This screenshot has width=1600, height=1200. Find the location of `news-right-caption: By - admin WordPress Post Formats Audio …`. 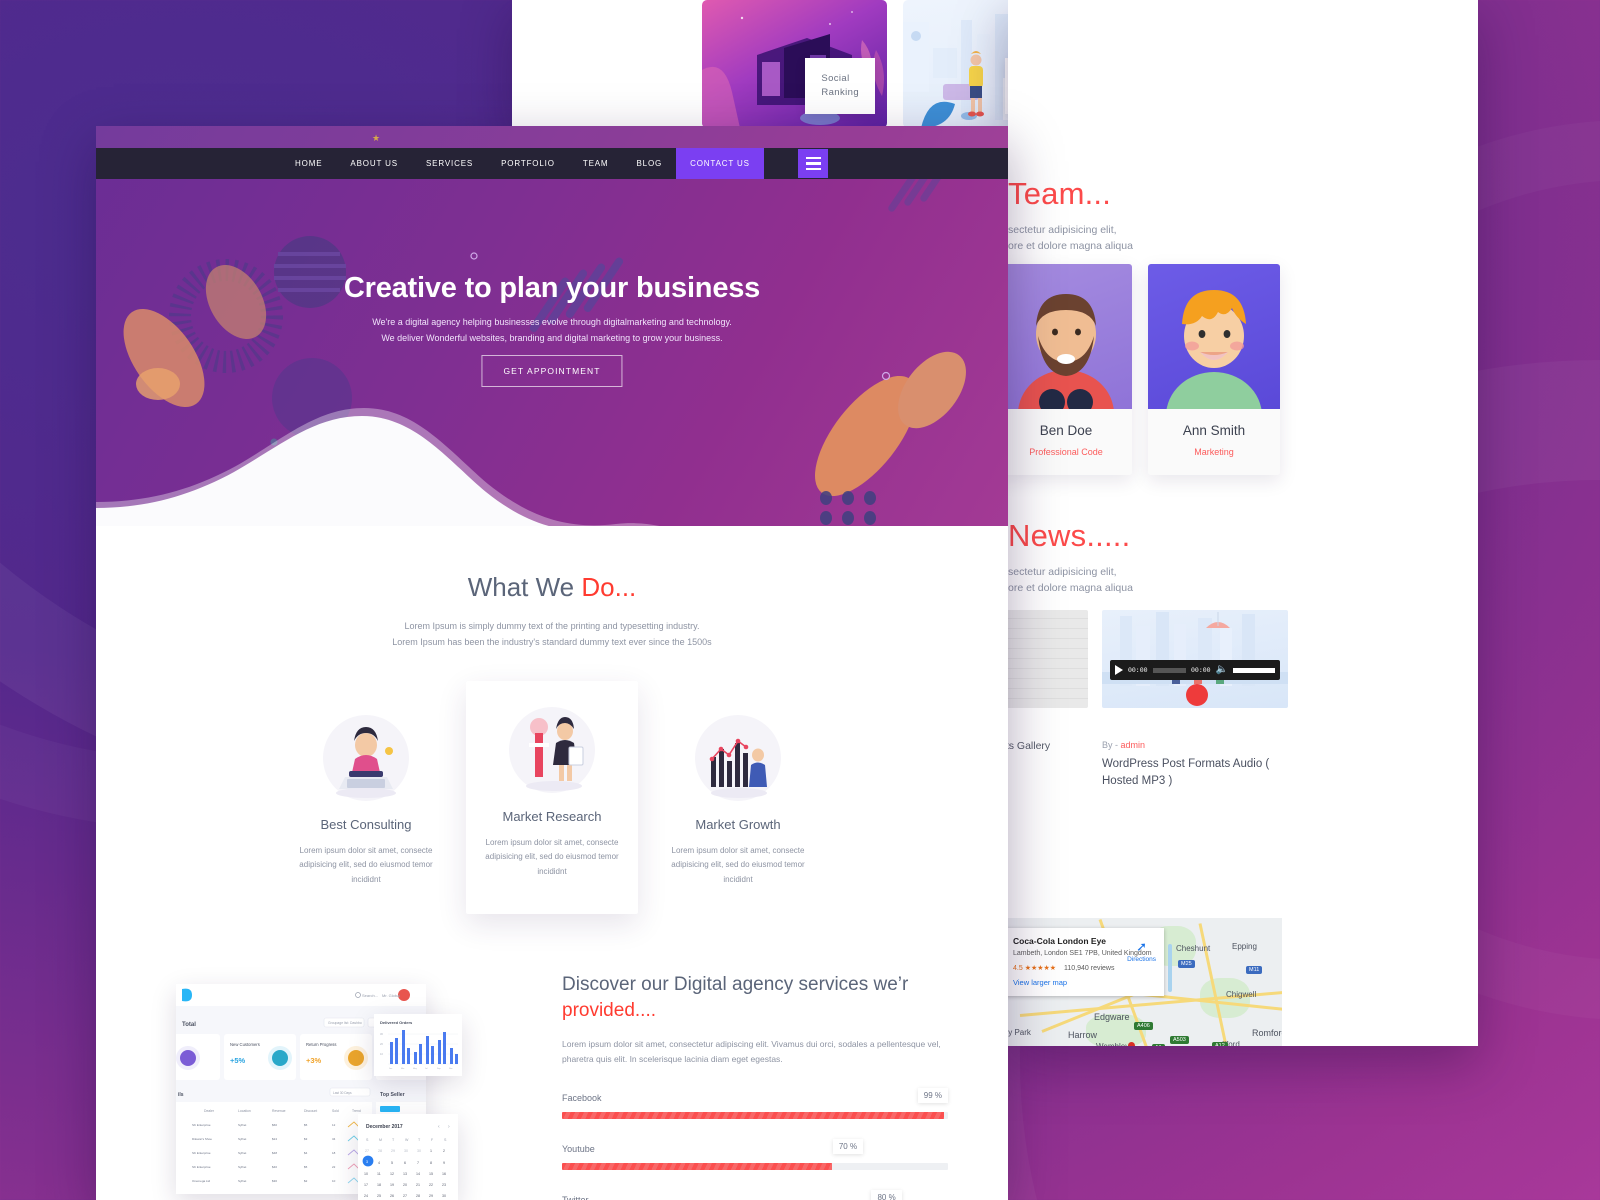

news-right-caption: By - admin WordPress Post Formats Audio … is located at coordinates (1202, 765).